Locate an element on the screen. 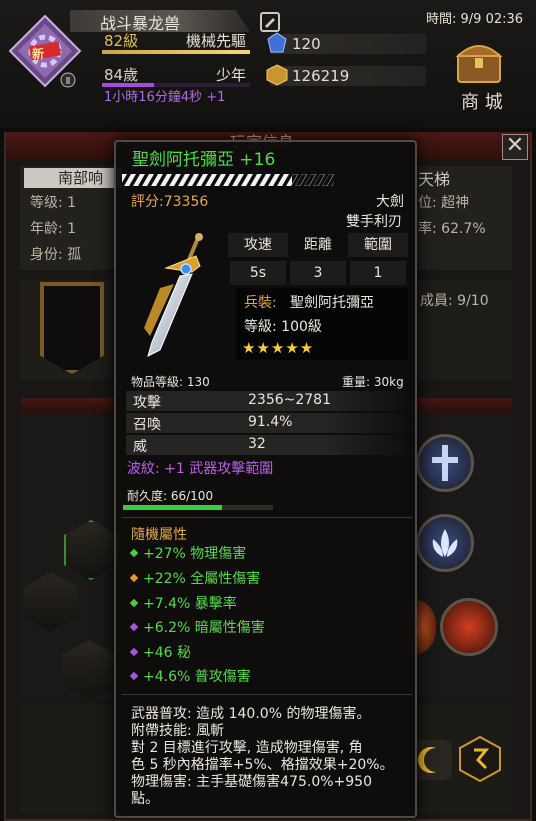 This screenshot has width=536, height=821. stat-value: 32 is located at coordinates (257, 444).